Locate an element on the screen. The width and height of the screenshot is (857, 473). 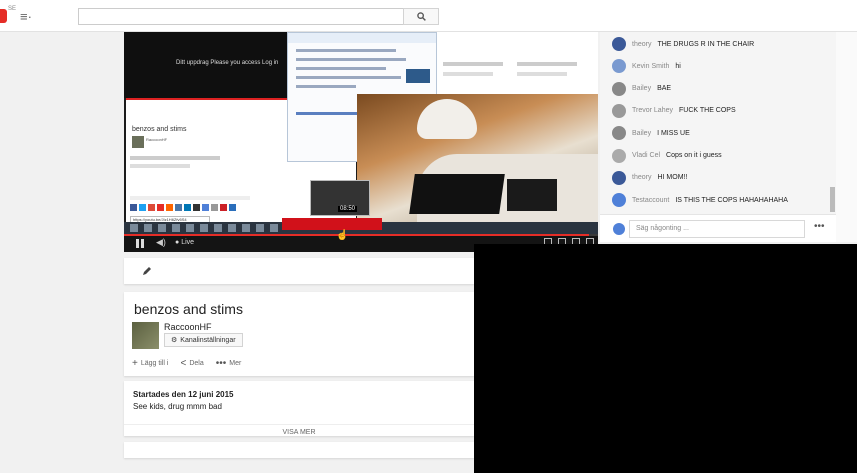
chat-message: Bailey BAE is located at coordinates (715, 89).